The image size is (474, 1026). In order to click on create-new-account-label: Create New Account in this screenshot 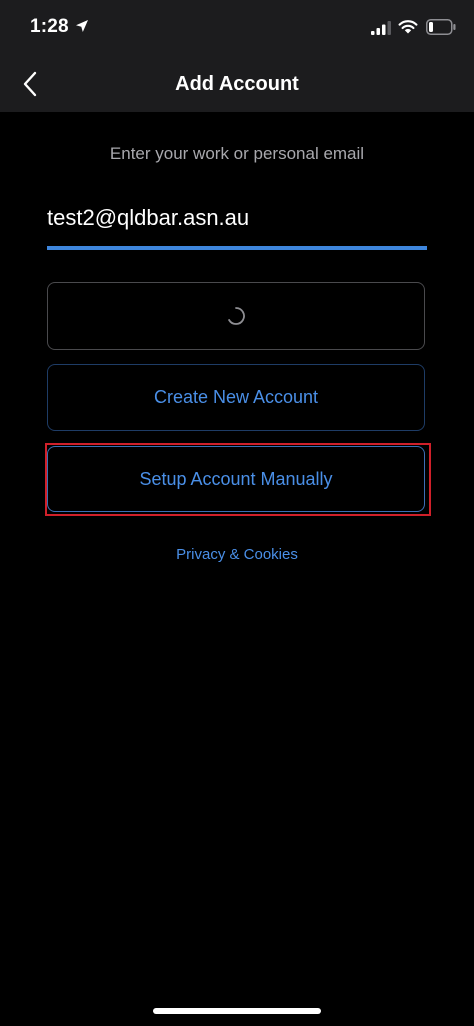, I will do `click(236, 397)`.